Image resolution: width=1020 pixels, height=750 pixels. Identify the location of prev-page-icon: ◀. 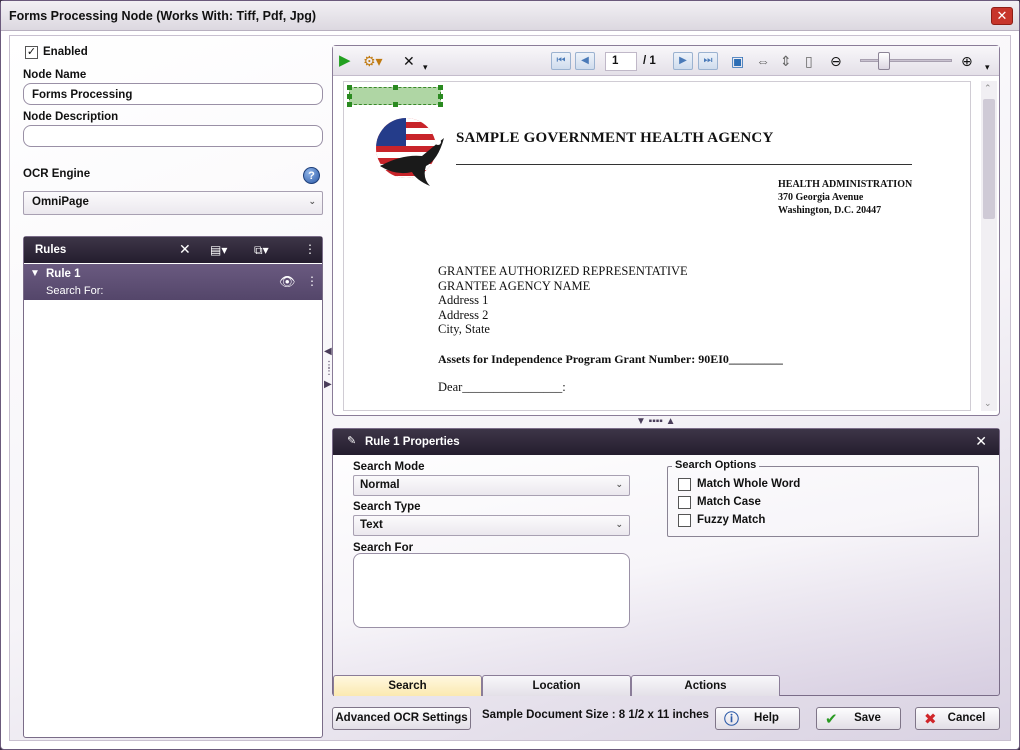
(585, 60).